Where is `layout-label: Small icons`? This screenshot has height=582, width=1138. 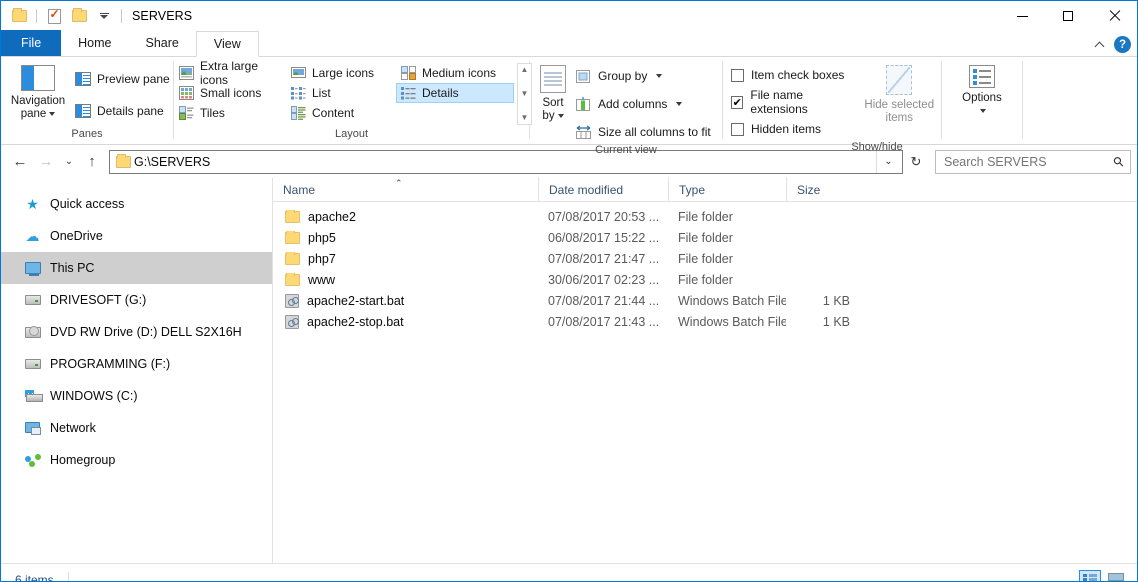 layout-label: Small icons is located at coordinates (231, 93).